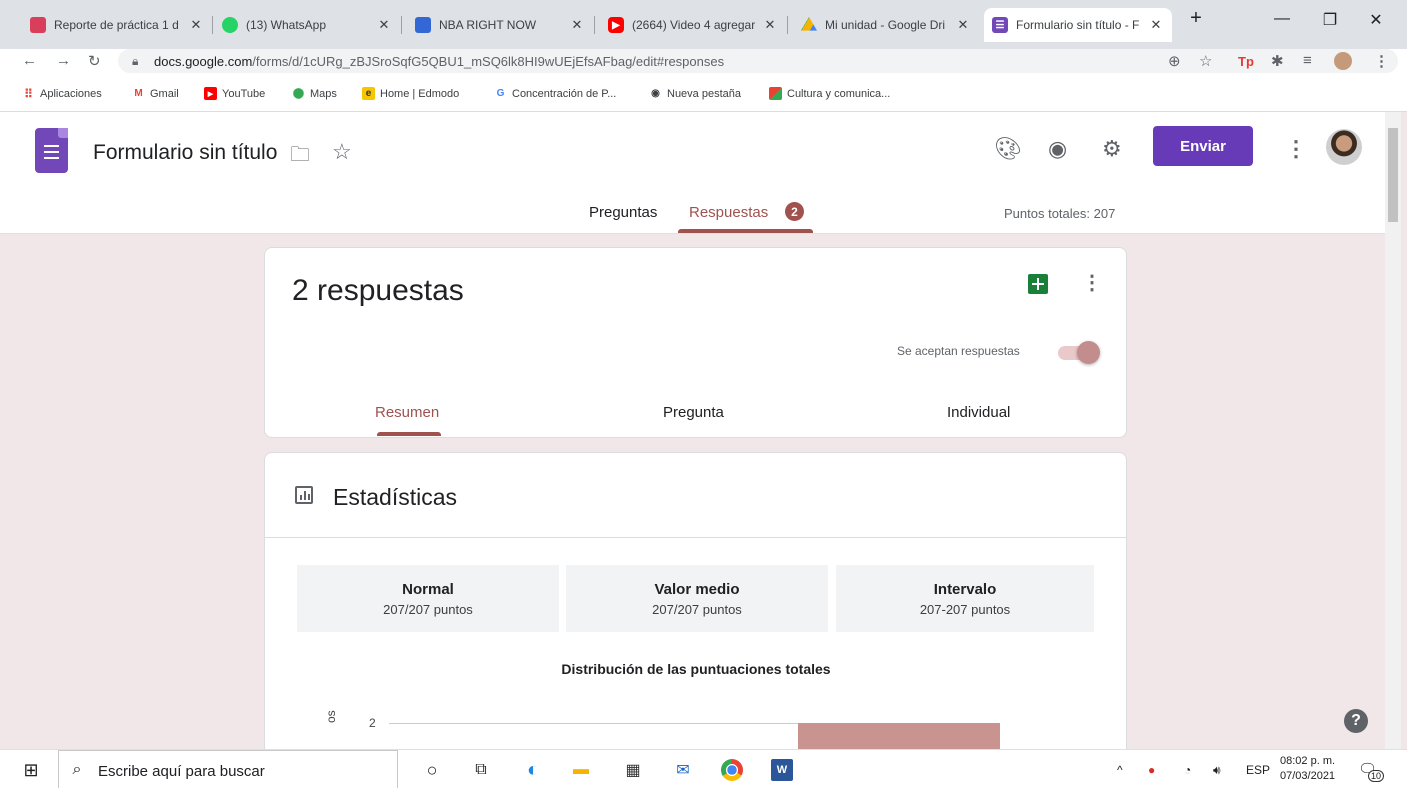 The height and width of the screenshot is (788, 1407). I want to click on extension-tp-icon: Tp, so click(1246, 61).